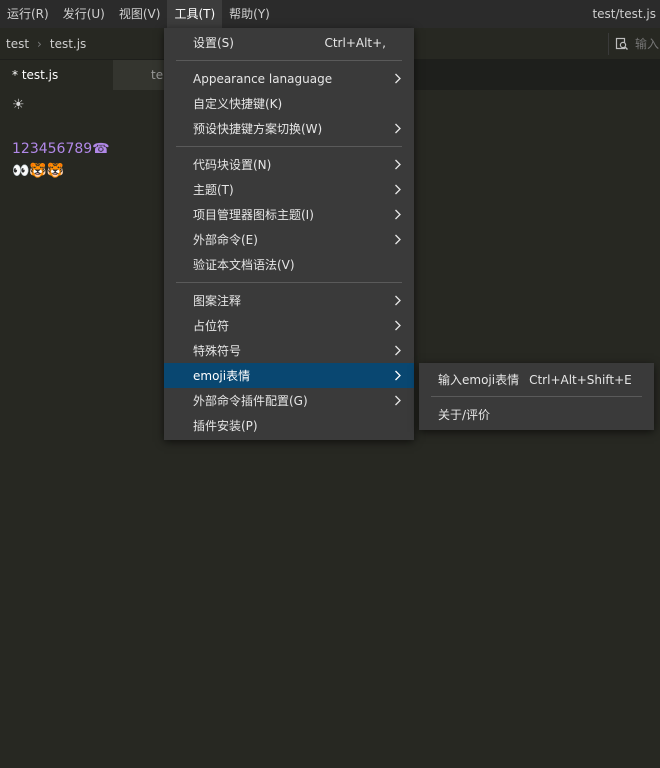  I want to click on menu-item-plugin-install: 插件安装(P), so click(289, 425).